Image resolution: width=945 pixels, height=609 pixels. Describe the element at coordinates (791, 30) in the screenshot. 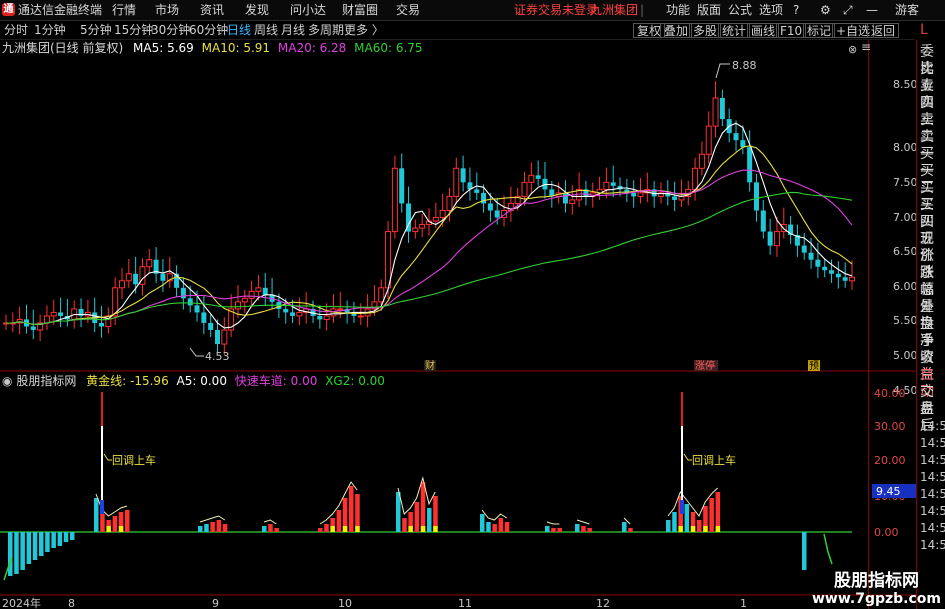

I see `f10-button: F10` at that location.